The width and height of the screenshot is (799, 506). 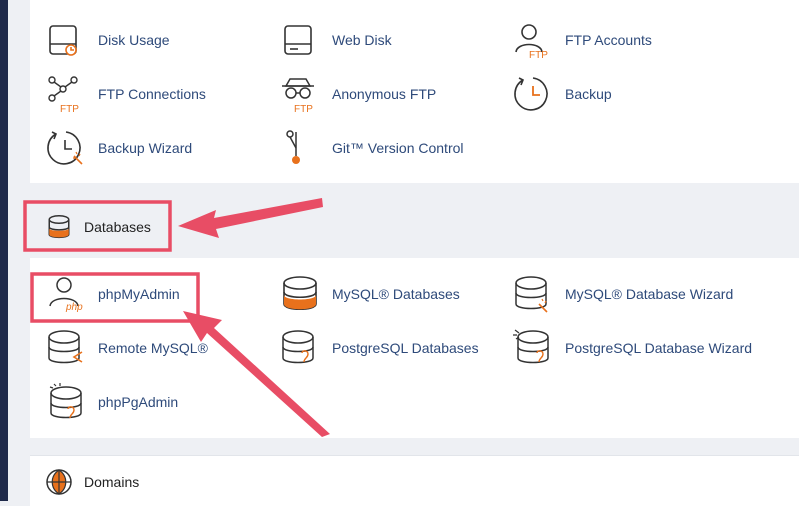 What do you see at coordinates (138, 402) in the screenshot?
I see `phppgadmin-label: phpPgAdmin` at bounding box center [138, 402].